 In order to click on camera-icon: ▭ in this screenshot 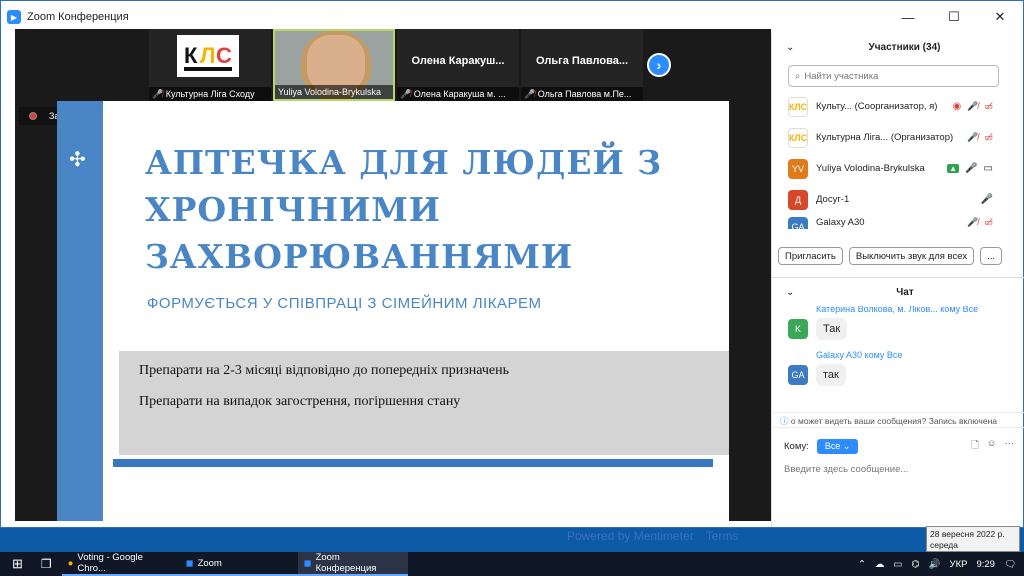, I will do `click(988, 168)`.